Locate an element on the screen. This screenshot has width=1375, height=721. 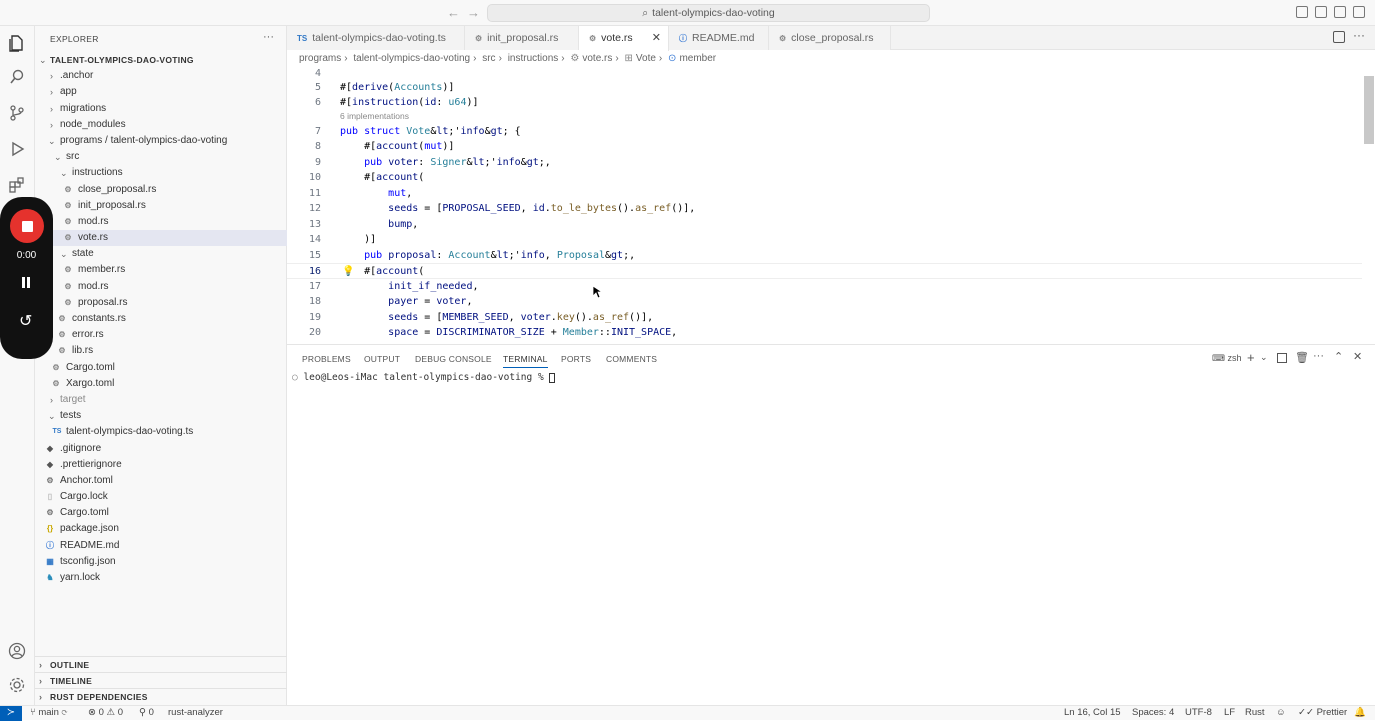
new-terminal-icon: + is located at coordinates (1251, 357).